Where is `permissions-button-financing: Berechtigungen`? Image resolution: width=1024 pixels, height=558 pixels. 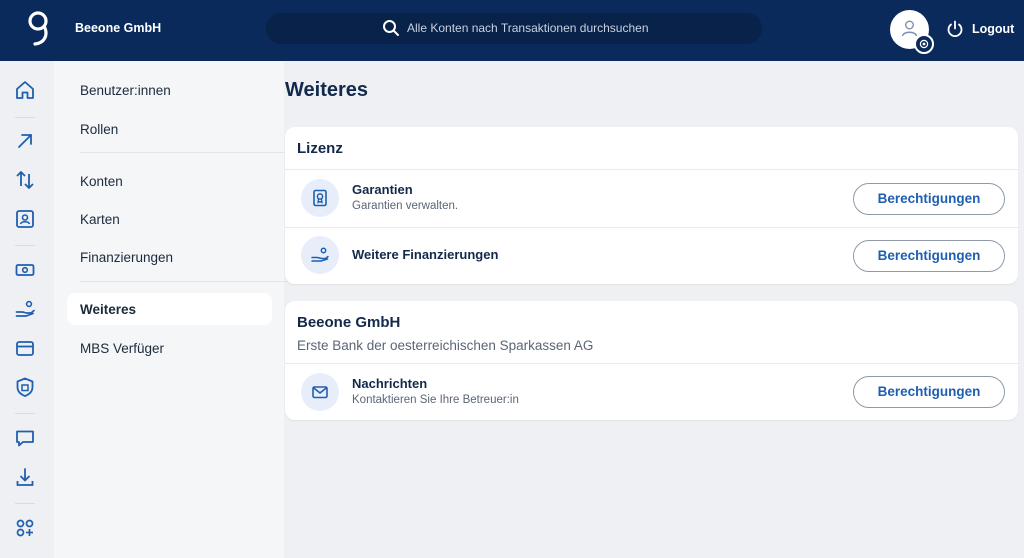 permissions-button-financing: Berechtigungen is located at coordinates (929, 256).